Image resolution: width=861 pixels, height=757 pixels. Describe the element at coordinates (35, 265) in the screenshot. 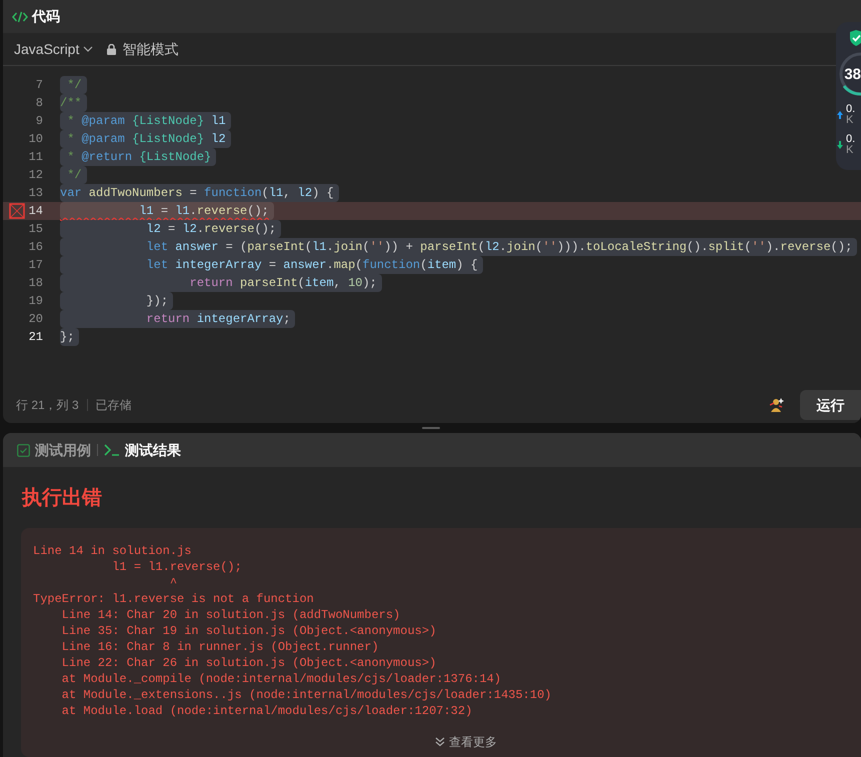

I see `line-number: 17` at that location.